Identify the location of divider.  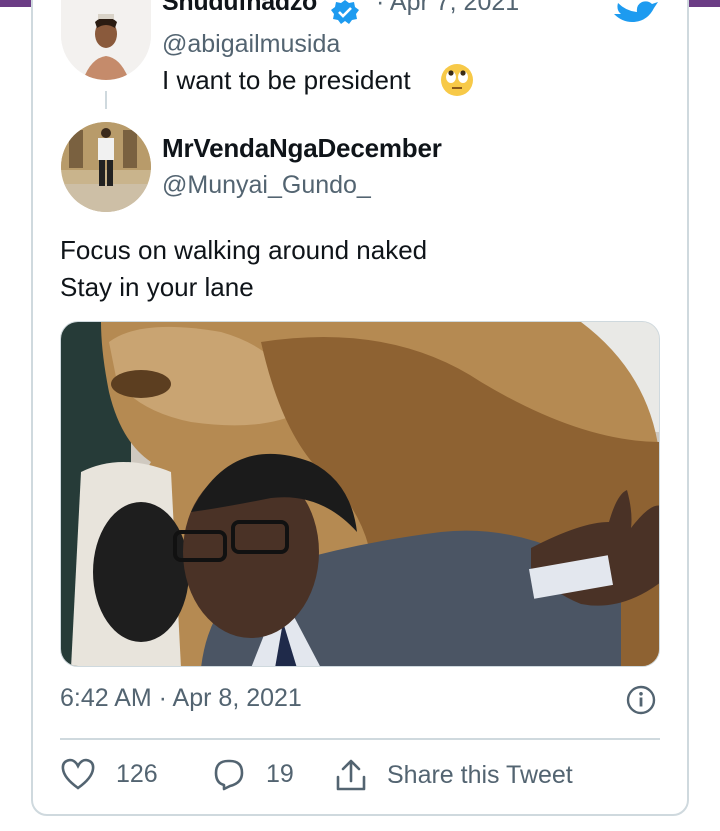
(360, 739).